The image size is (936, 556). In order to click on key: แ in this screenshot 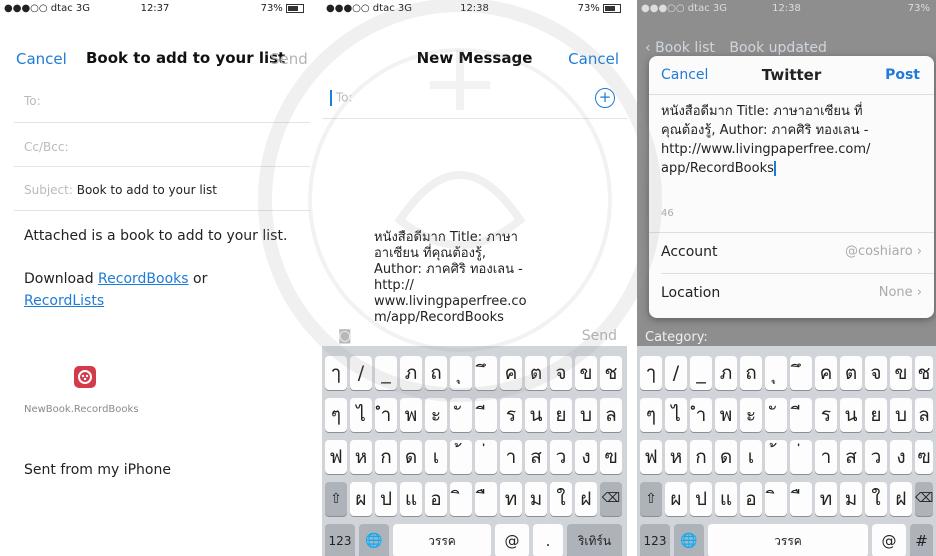, I will do `click(411, 499)`.